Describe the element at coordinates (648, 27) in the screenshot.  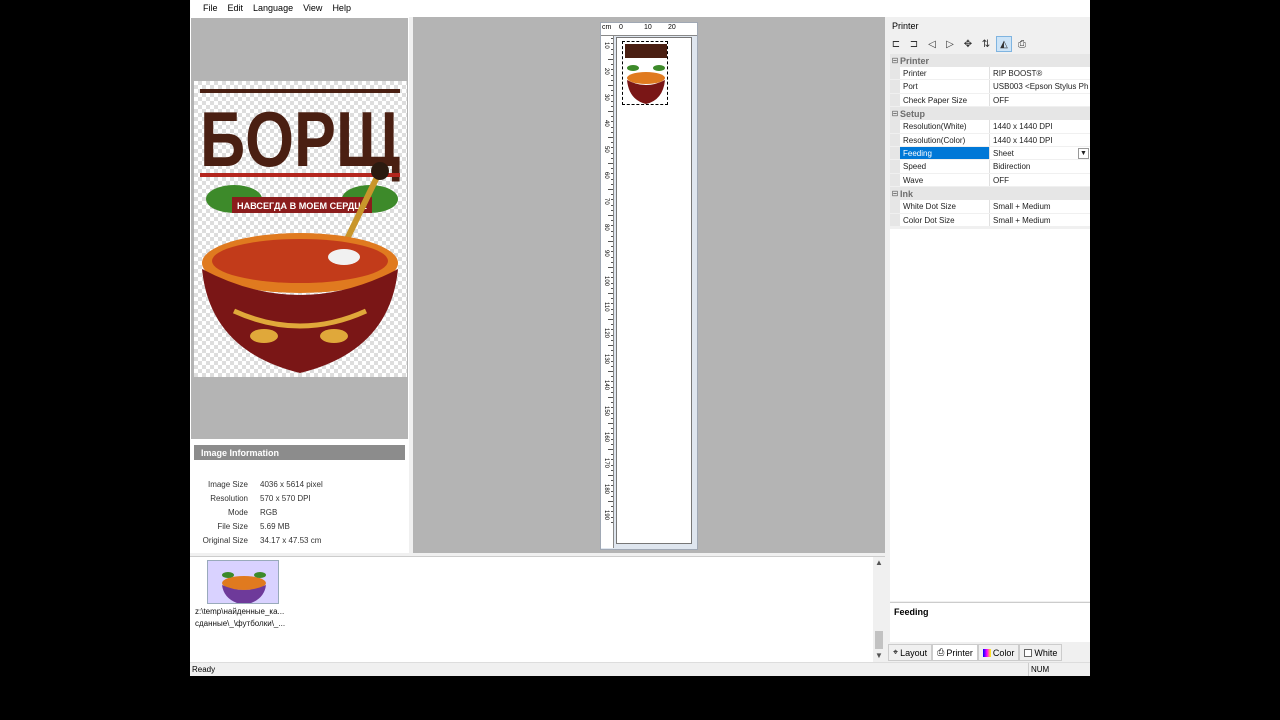
I see `ruler-top-label: 10` at that location.